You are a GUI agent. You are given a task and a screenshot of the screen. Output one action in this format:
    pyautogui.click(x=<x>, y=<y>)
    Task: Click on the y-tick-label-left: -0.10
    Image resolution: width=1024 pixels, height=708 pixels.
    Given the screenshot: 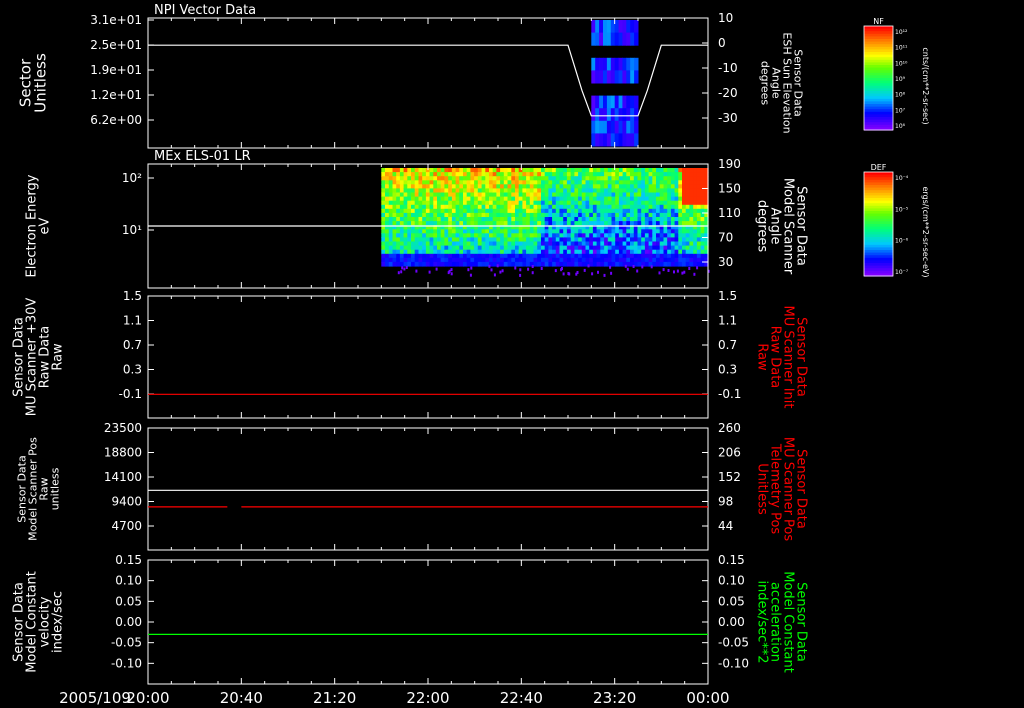 What is the action you would take?
    pyautogui.click(x=126, y=663)
    